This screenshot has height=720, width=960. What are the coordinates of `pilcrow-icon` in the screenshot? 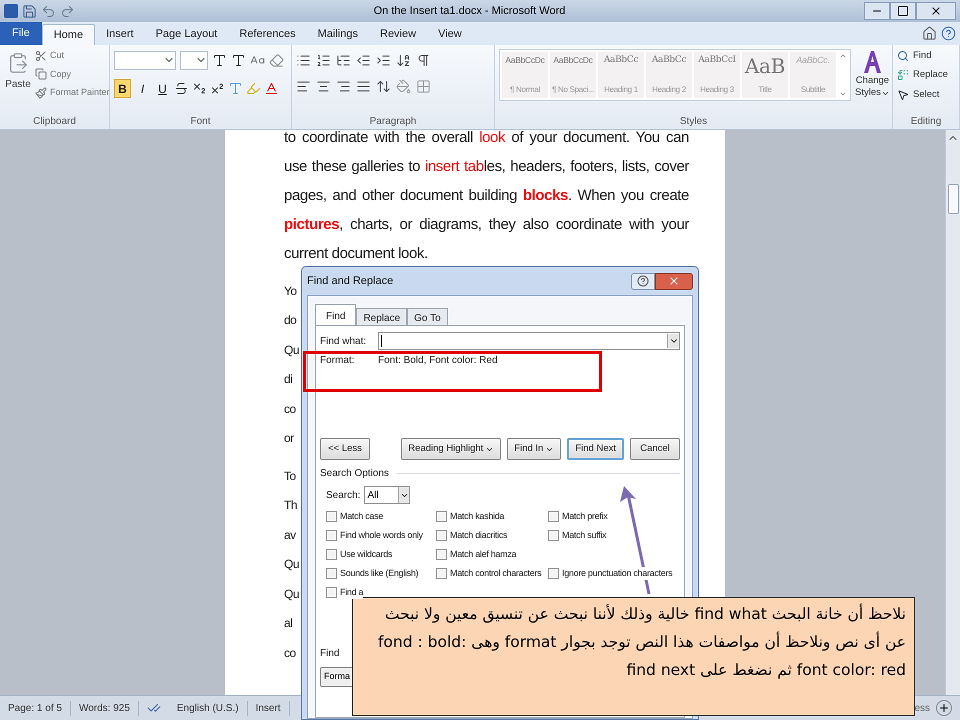 It's located at (423, 60).